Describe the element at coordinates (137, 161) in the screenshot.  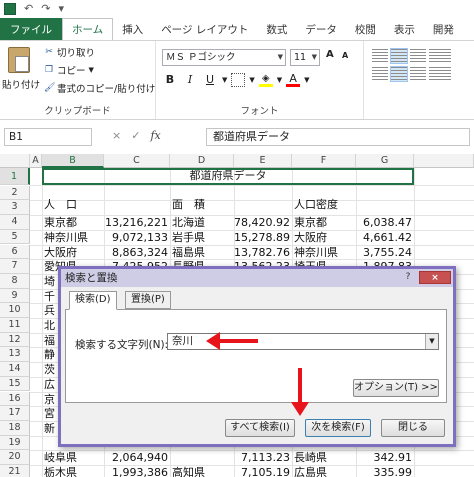
I see `column-header-c: C` at that location.